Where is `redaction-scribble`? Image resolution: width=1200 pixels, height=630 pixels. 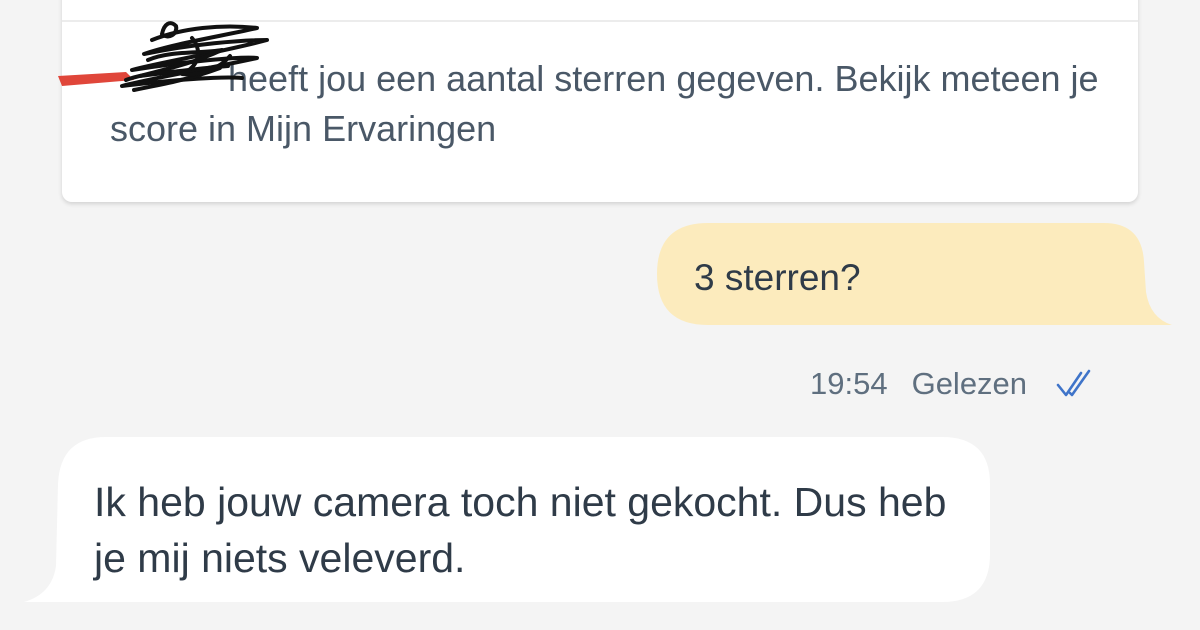 redaction-scribble is located at coordinates (163, 56).